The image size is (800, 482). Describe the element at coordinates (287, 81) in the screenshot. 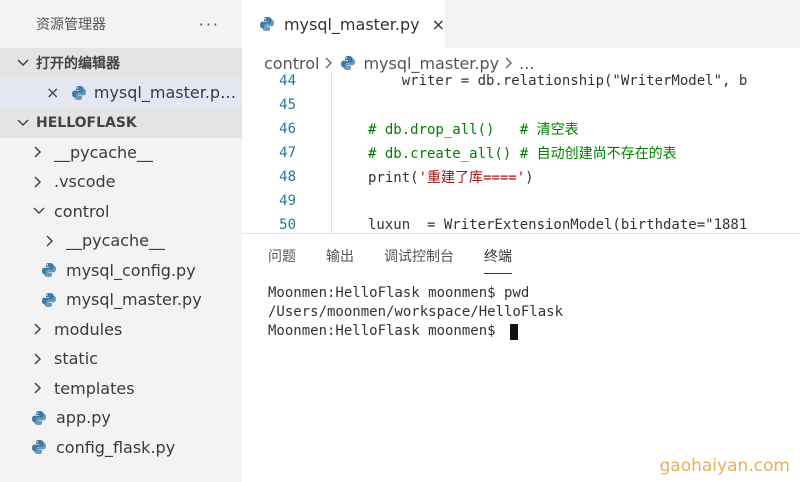

I see `line-number: 44` at that location.